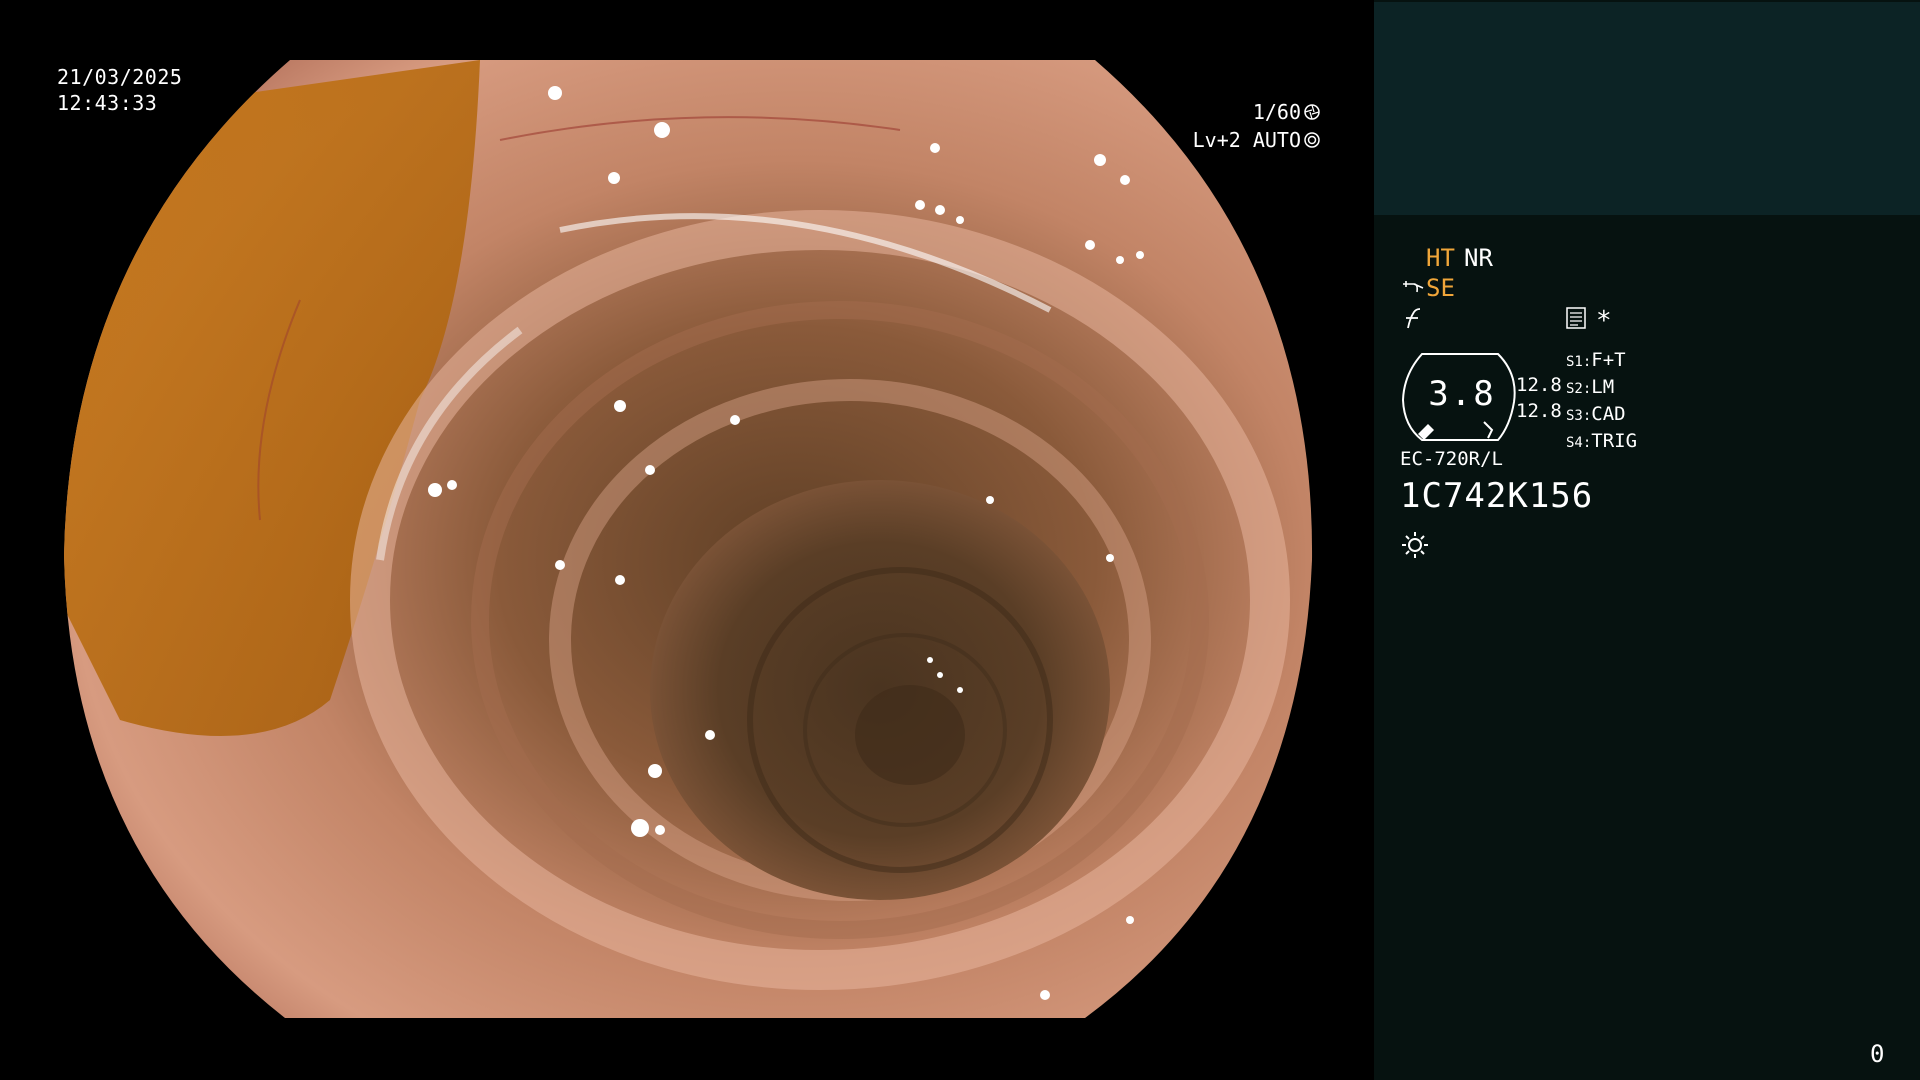 This screenshot has width=1920, height=1080. Describe the element at coordinates (107, 103) in the screenshot. I see `time-text: 12:43:33` at that location.